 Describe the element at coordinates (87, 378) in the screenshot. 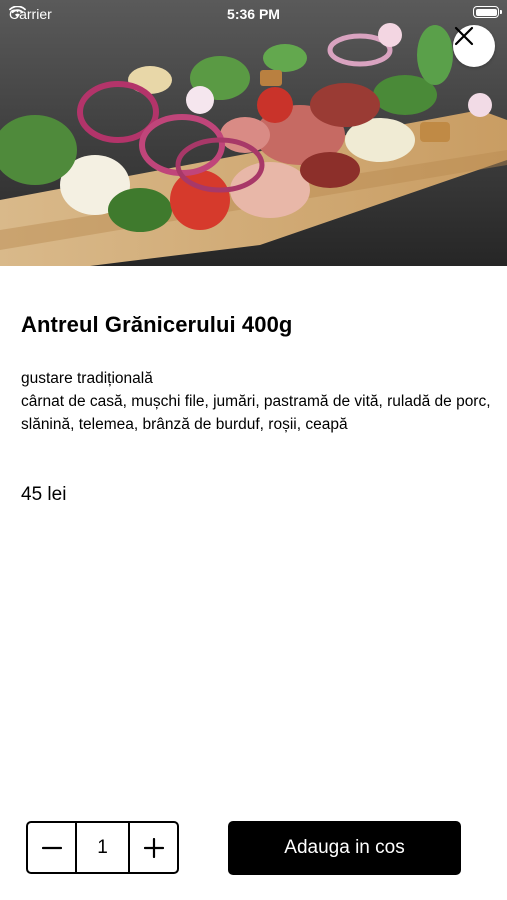

I see `product-subtitle: gustare tradițională` at that location.